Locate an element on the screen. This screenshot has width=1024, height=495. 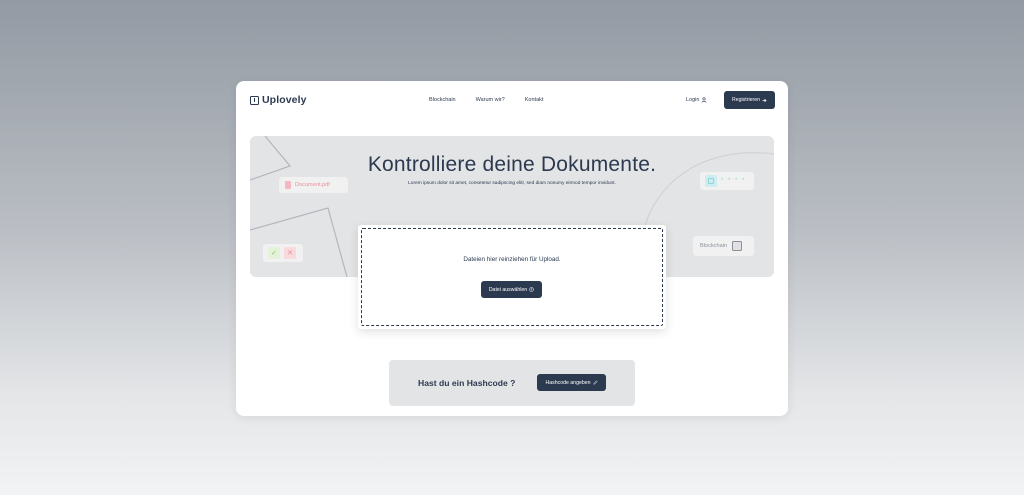
scan-dots: * * * * is located at coordinates (733, 181).